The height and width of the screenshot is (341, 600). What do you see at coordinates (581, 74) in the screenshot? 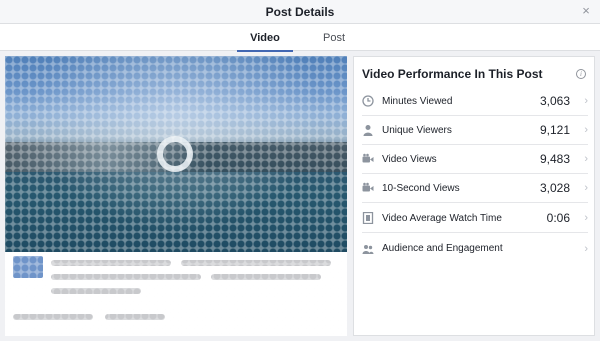
I see `info-icon: i` at bounding box center [581, 74].